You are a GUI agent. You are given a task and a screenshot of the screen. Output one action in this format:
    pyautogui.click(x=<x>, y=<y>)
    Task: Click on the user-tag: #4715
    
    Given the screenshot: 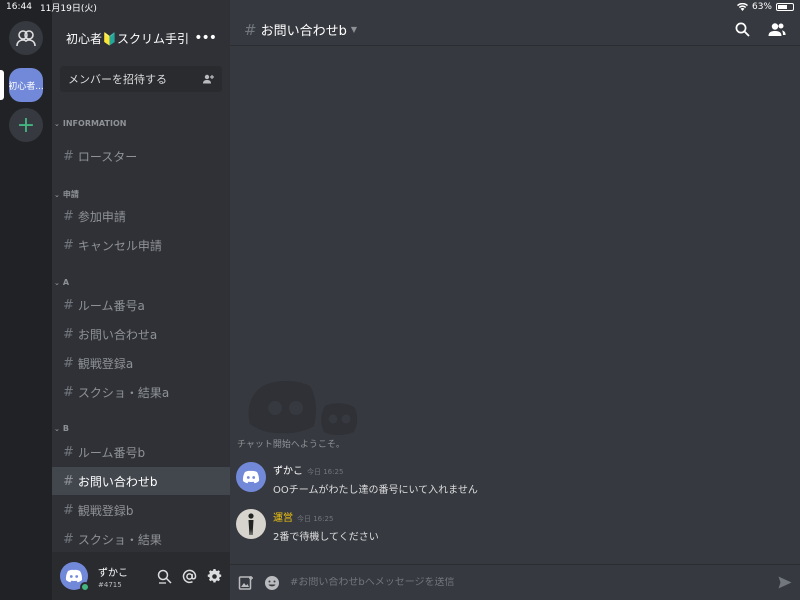 What is the action you would take?
    pyautogui.click(x=110, y=584)
    